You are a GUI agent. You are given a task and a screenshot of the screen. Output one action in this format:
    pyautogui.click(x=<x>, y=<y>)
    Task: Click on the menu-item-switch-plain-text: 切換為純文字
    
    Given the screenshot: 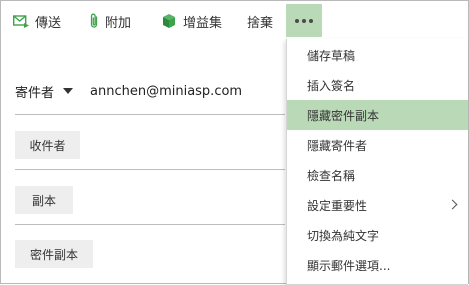 What is the action you would take?
    pyautogui.click(x=377, y=235)
    